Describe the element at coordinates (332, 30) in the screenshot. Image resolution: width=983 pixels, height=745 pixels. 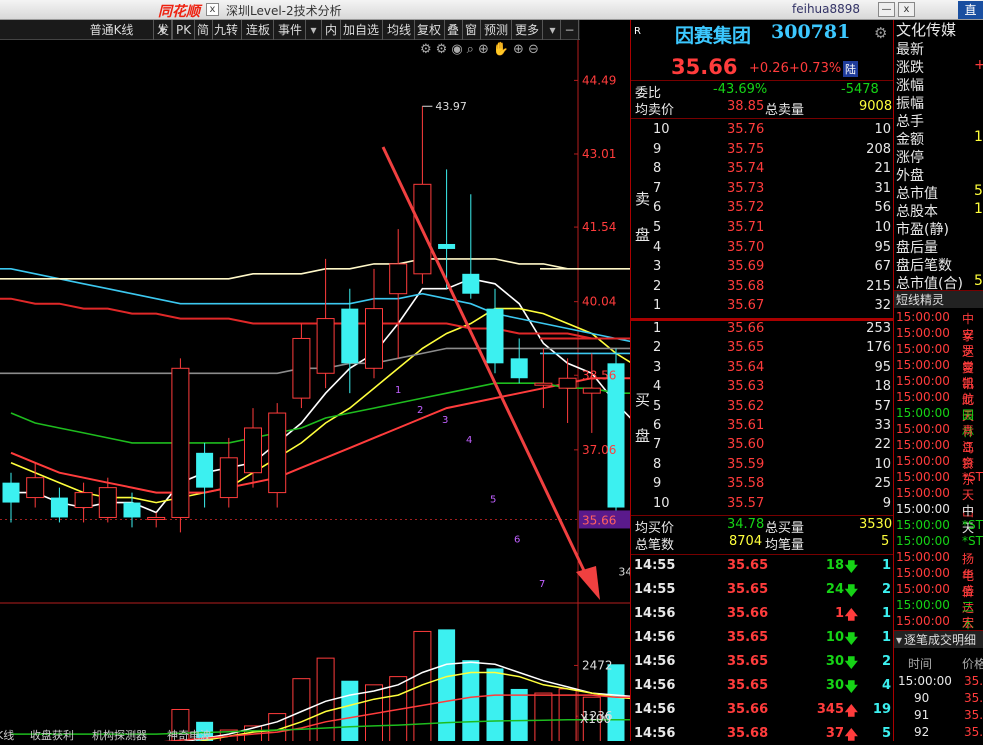
I see `toolbar-item-inner: 内` at that location.